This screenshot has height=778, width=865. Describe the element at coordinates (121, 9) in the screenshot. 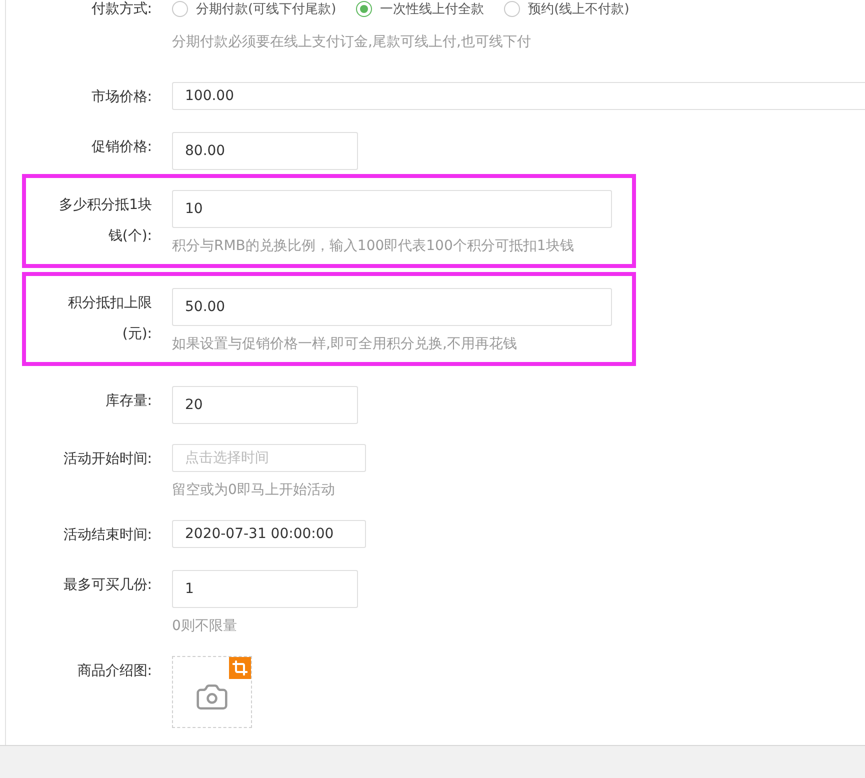

I see `field-label: 付款方式:` at that location.